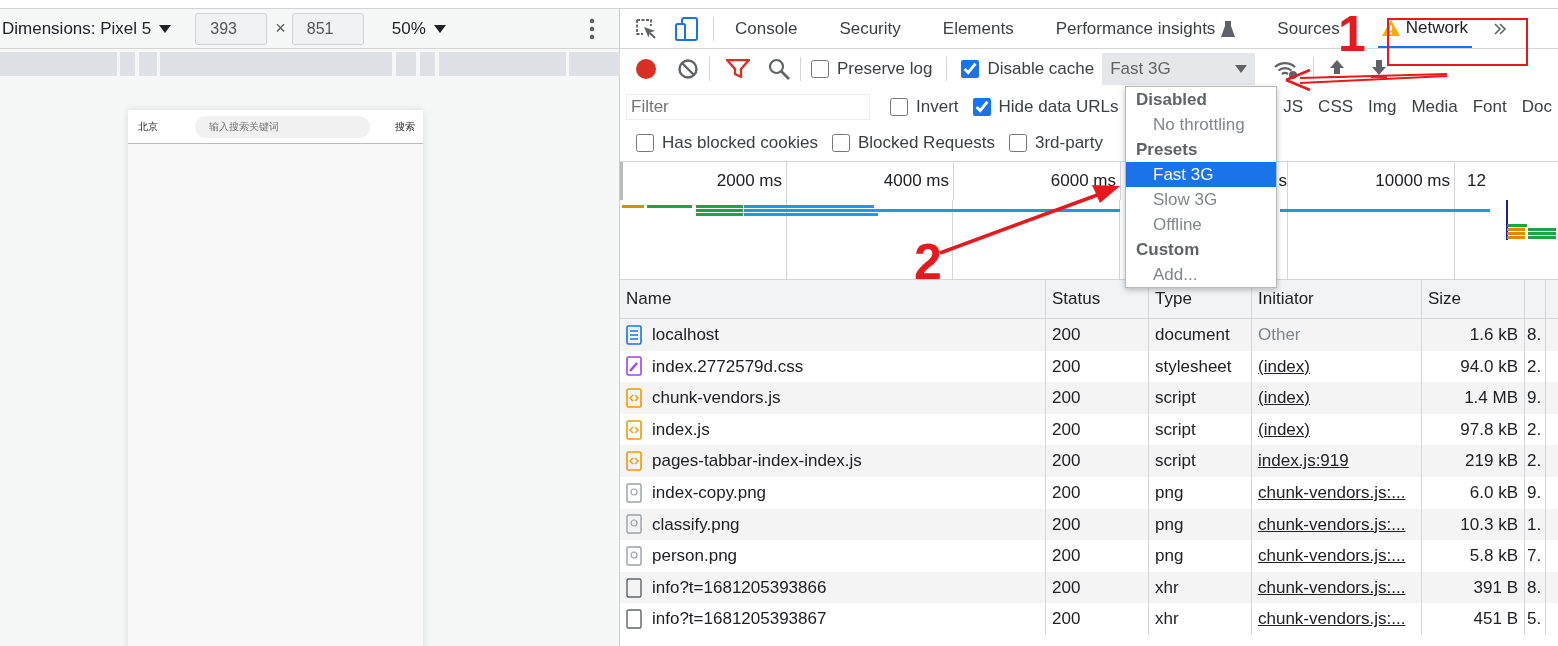  Describe the element at coordinates (1201, 199) in the screenshot. I see `menu-item: Slow 3G` at that location.